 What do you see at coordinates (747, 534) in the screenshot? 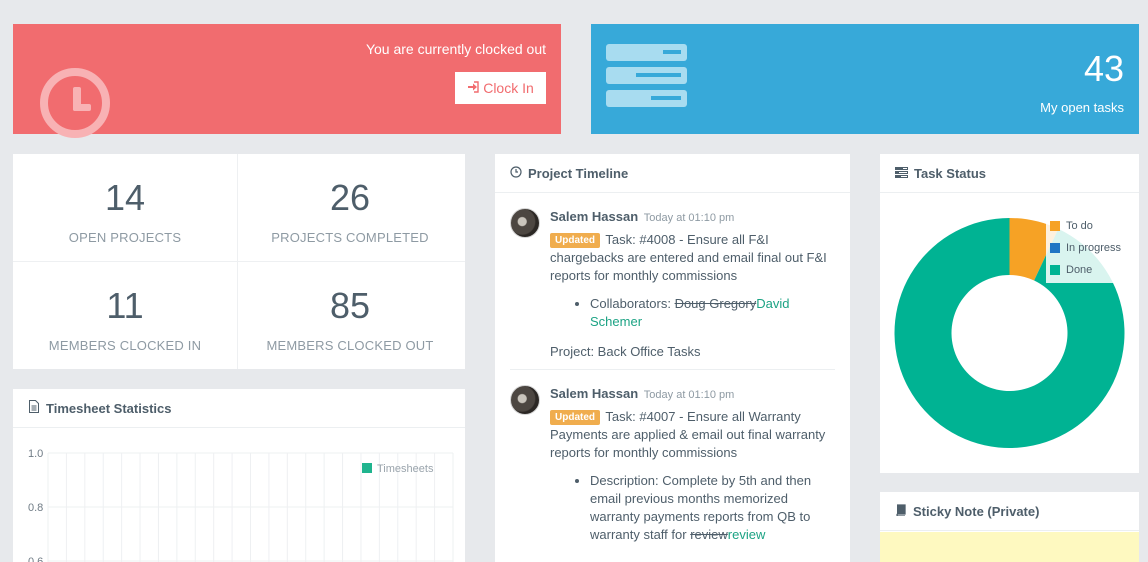
I see `new-value: review` at bounding box center [747, 534].